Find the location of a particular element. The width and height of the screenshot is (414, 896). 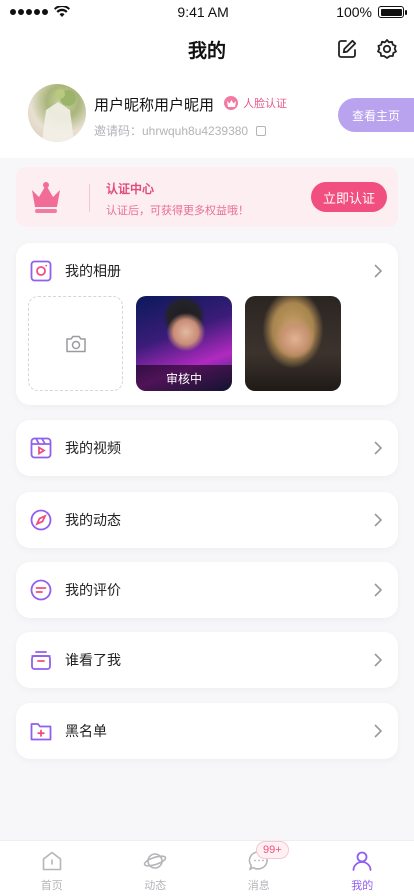

tab-moments: 动态 is located at coordinates (156, 868).